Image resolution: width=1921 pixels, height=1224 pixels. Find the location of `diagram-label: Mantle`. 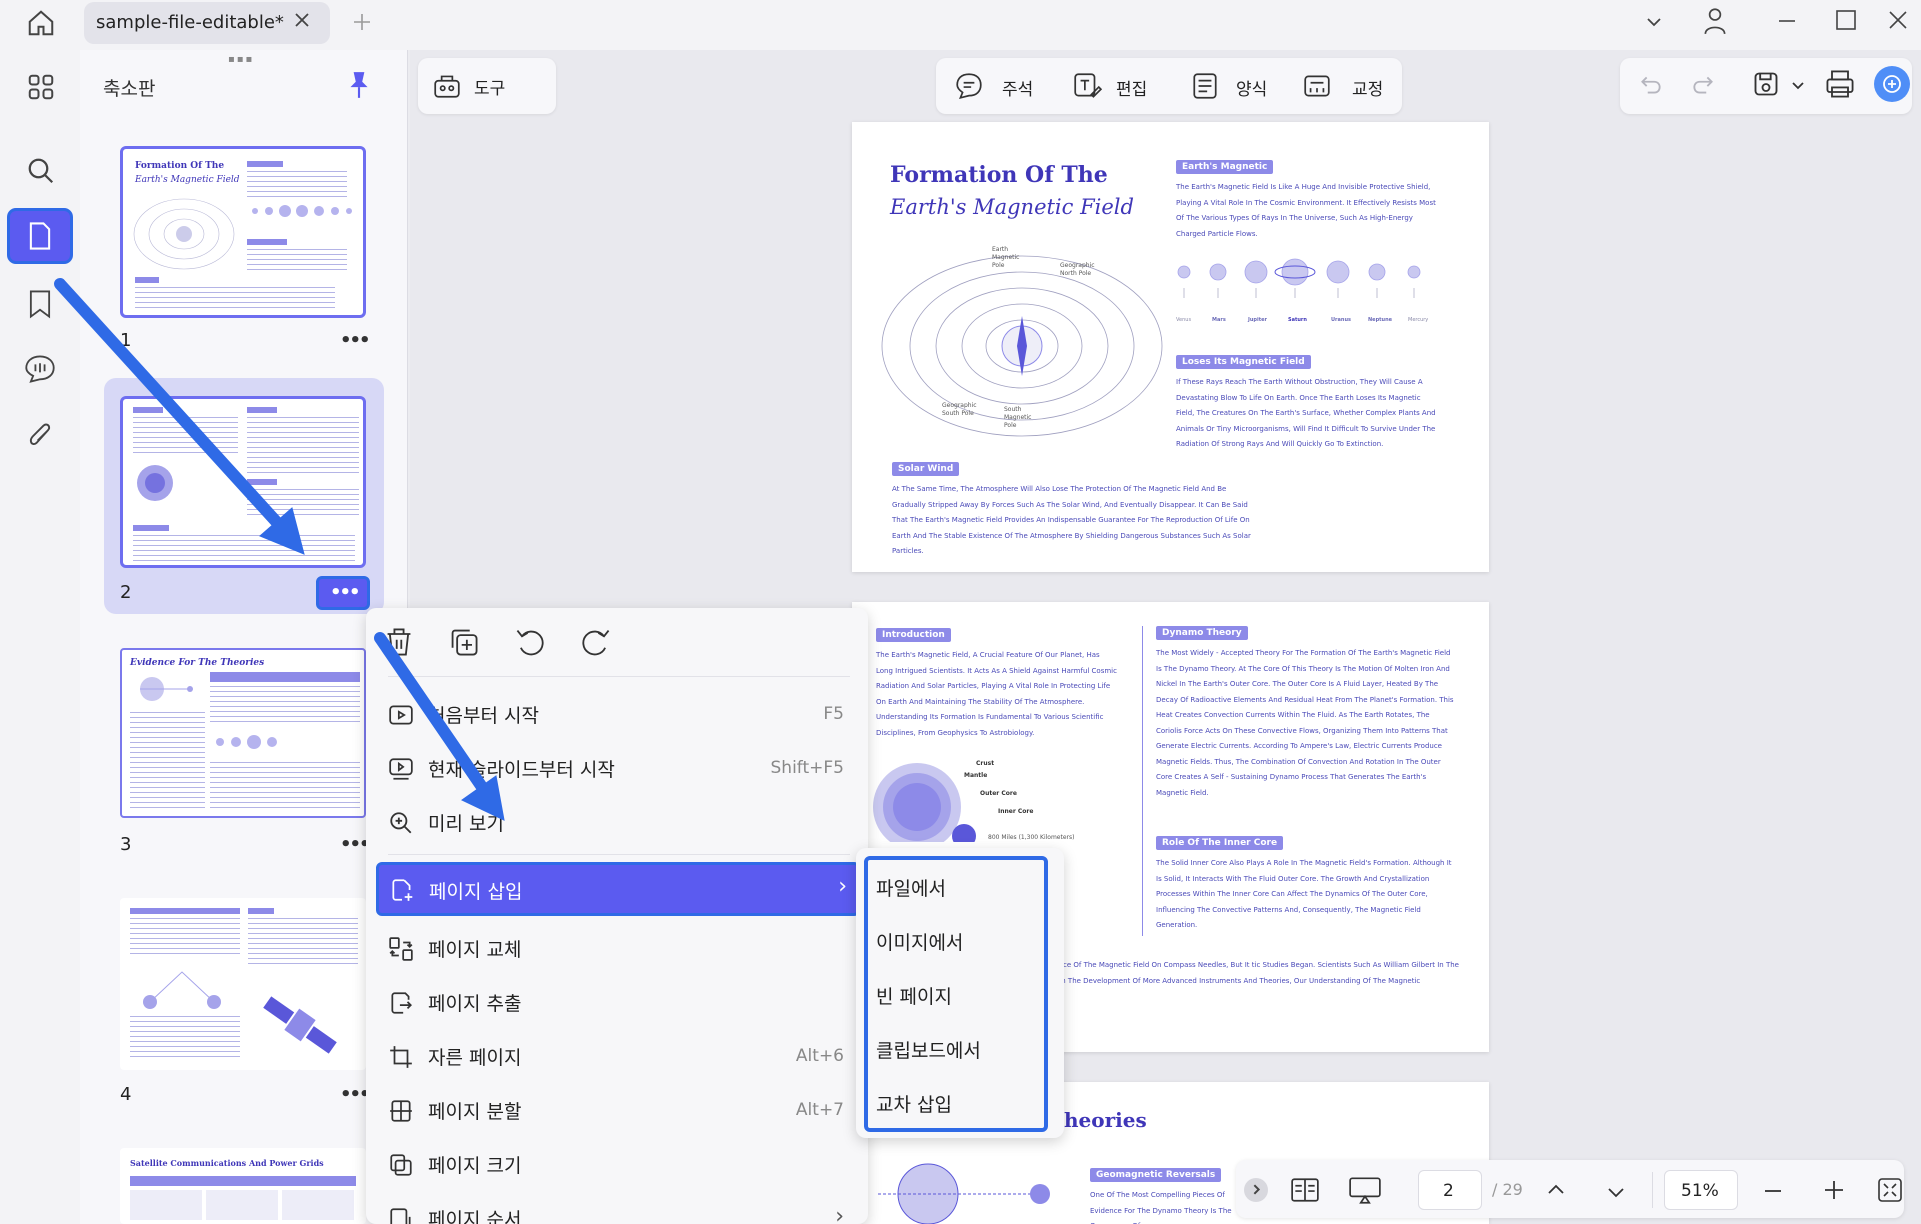

diagram-label: Mantle is located at coordinates (976, 775).